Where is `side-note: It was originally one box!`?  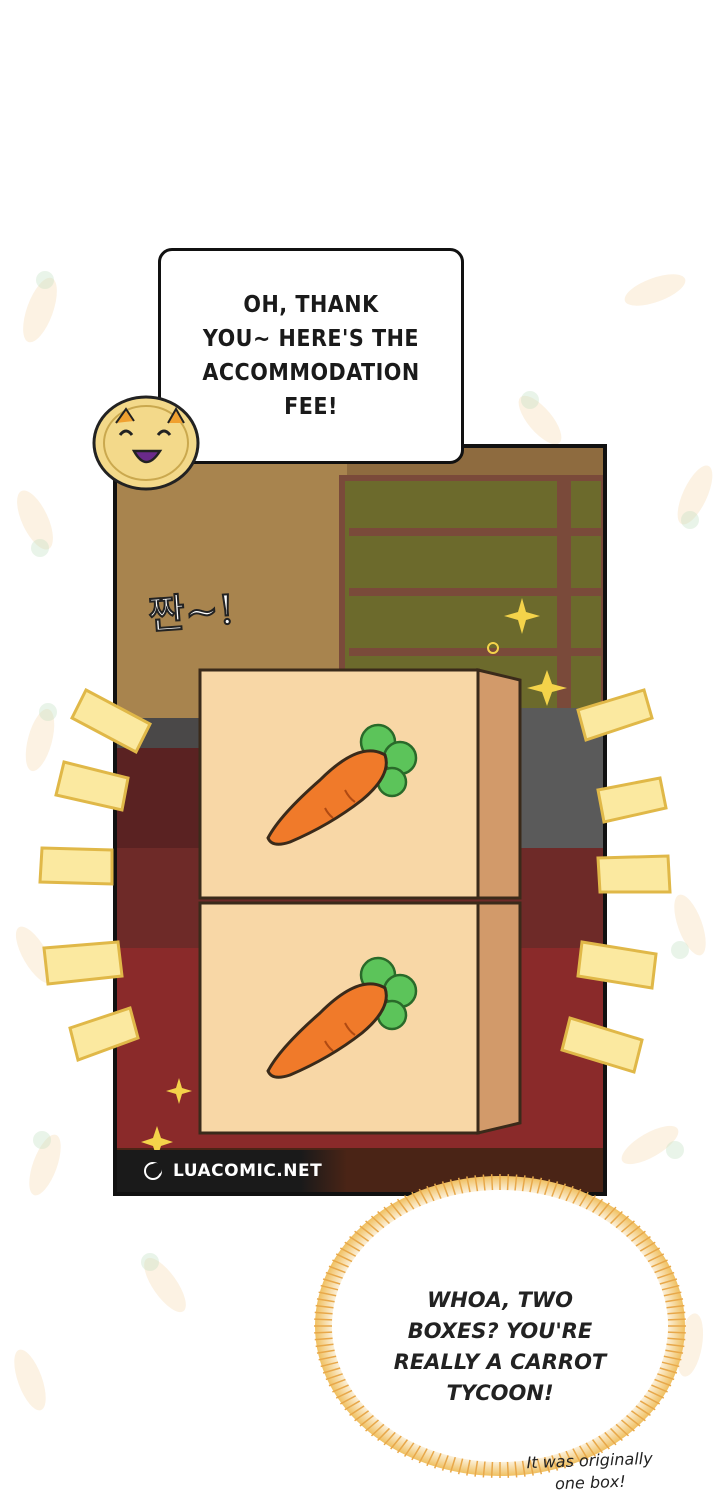 side-note: It was originally one box! is located at coordinates (589, 1471).